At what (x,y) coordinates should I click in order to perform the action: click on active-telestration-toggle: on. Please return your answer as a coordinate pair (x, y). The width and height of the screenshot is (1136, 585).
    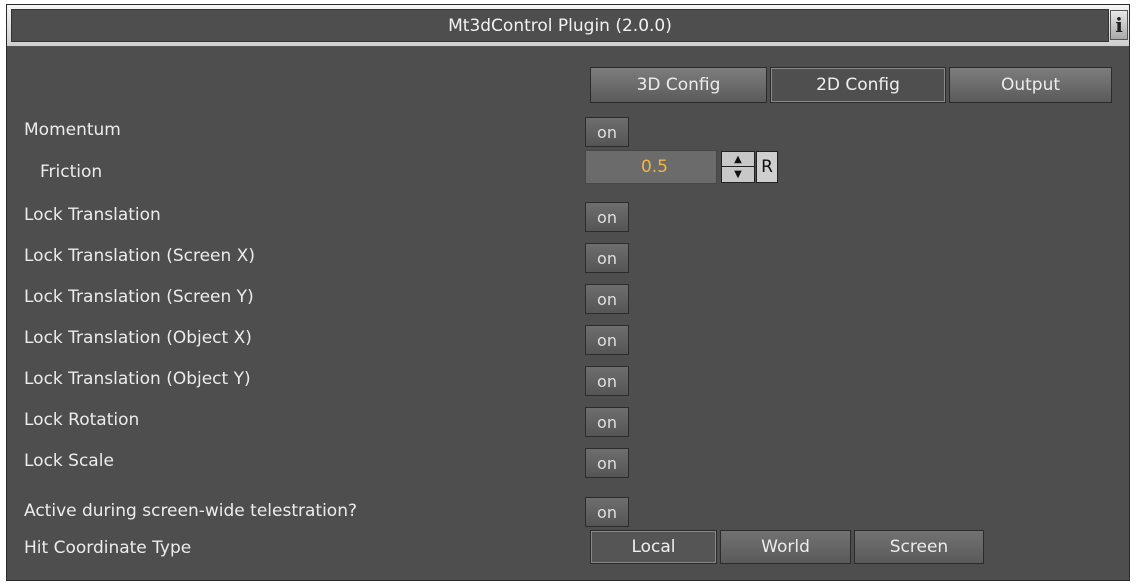
    Looking at the image, I should click on (607, 512).